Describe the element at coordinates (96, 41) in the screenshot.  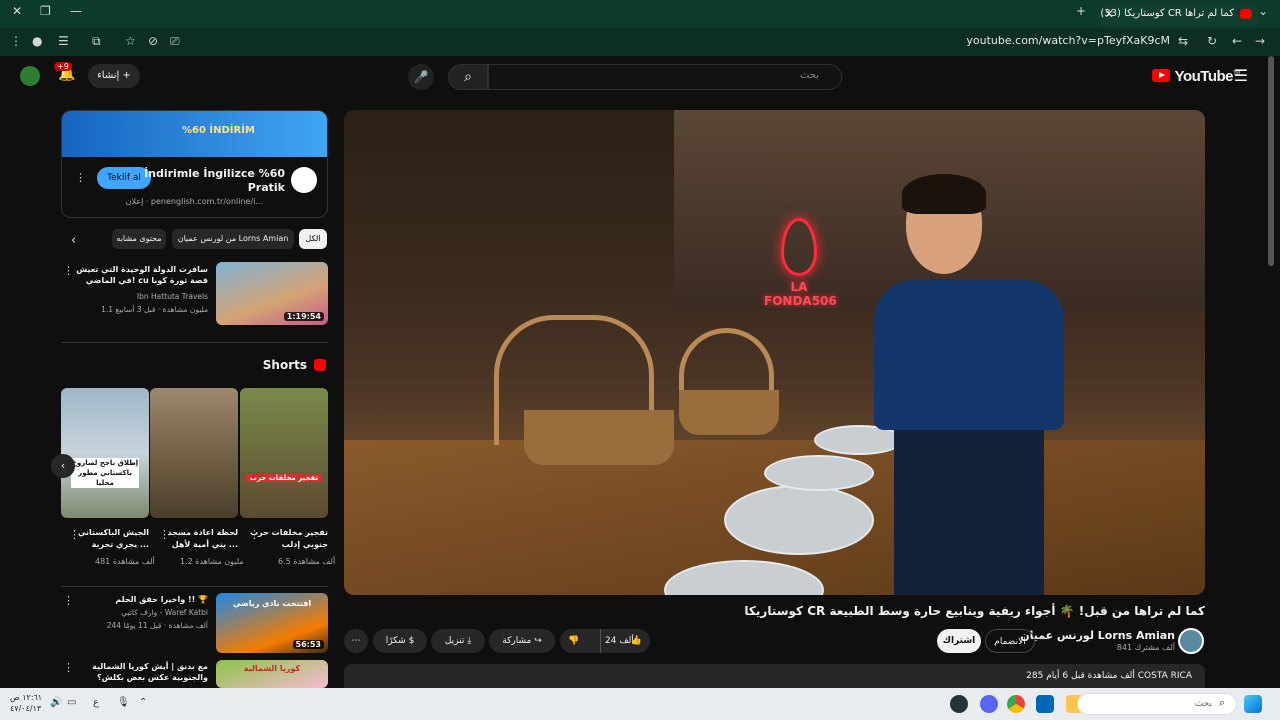
I see `extensions-icon: ⧉` at that location.